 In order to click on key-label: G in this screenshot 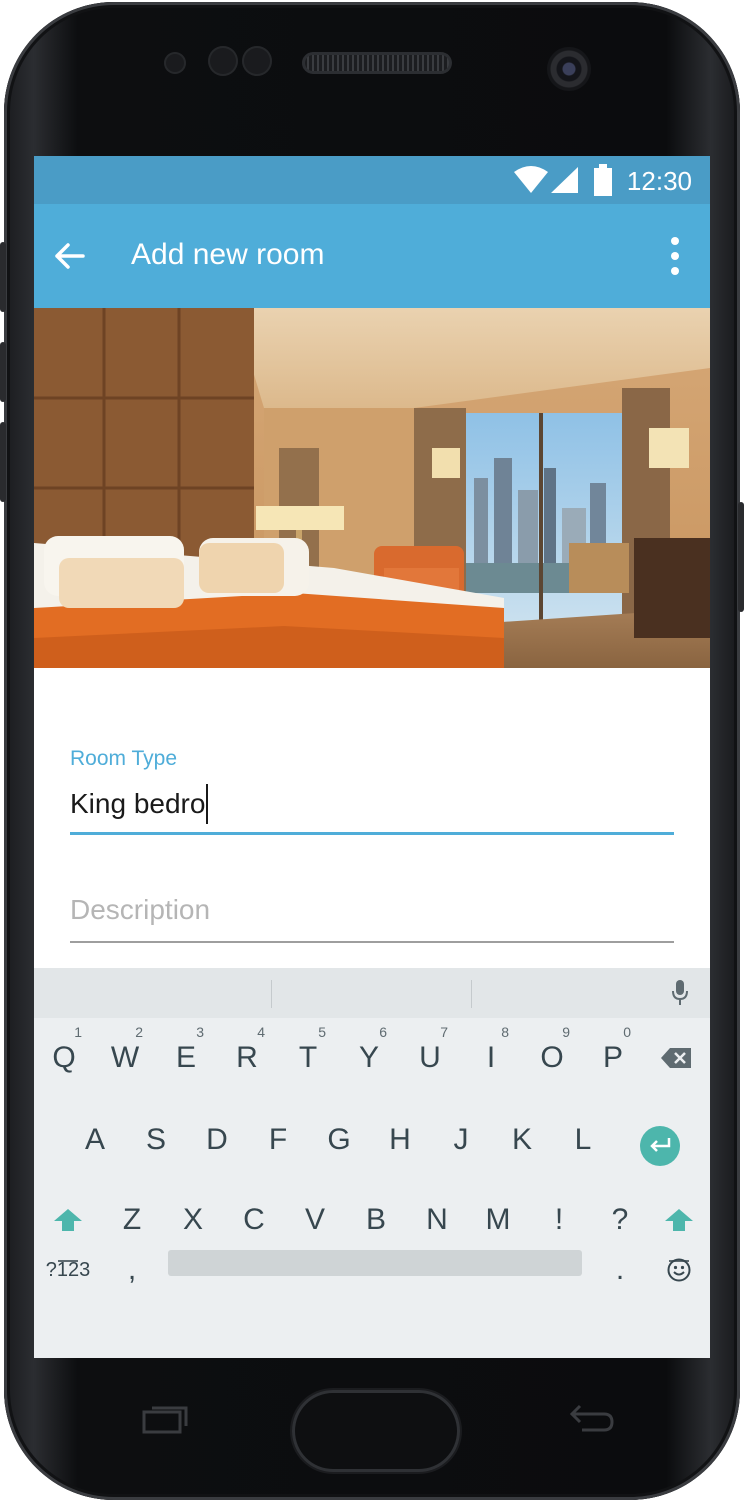, I will do `click(339, 1139)`.